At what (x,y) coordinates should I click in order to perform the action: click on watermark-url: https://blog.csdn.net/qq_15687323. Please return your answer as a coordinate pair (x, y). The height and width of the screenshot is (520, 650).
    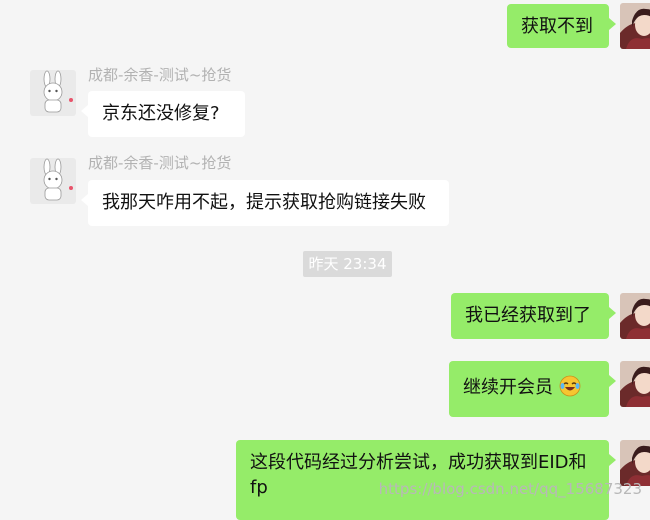
    Looking at the image, I should click on (510, 489).